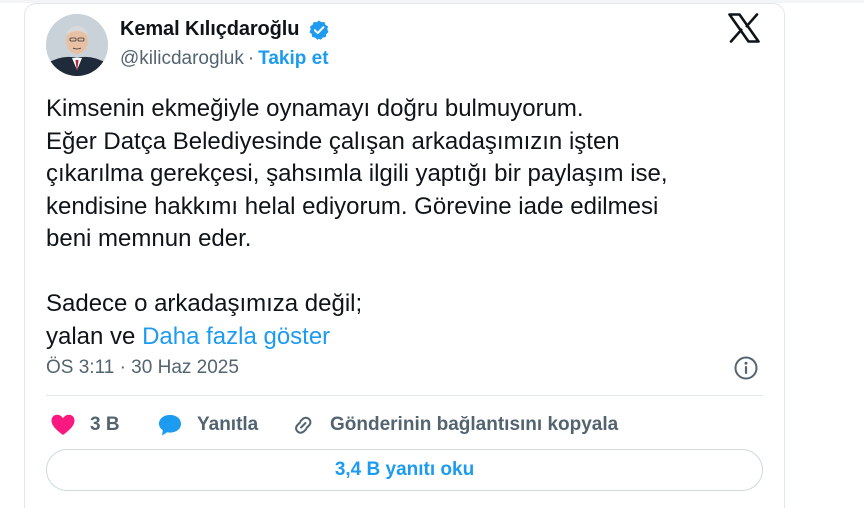 The width and height of the screenshot is (864, 508). I want to click on copy-link-button: Gönderinin bağlantısını kopyala, so click(454, 425).